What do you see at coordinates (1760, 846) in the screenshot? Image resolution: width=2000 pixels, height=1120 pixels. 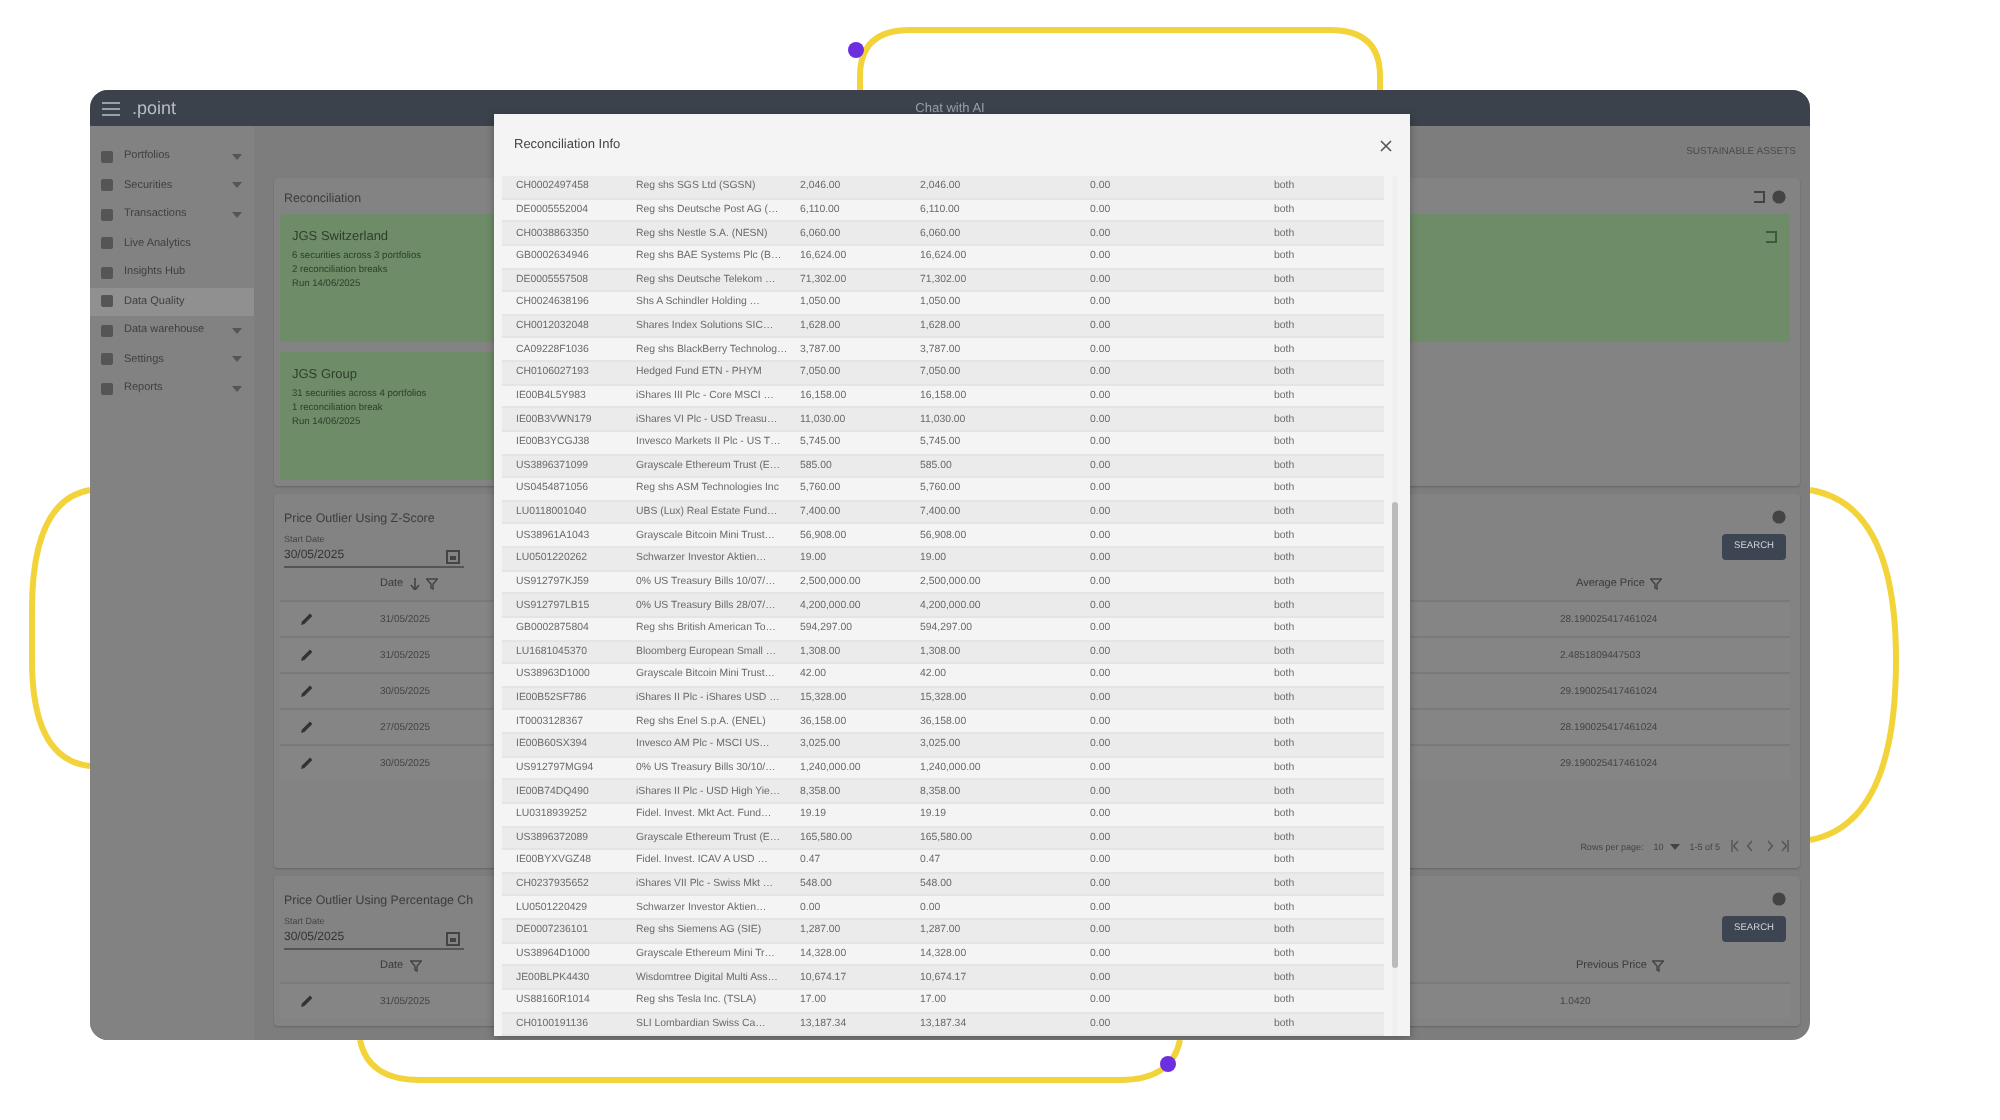 I see `page-navigation-icon` at bounding box center [1760, 846].